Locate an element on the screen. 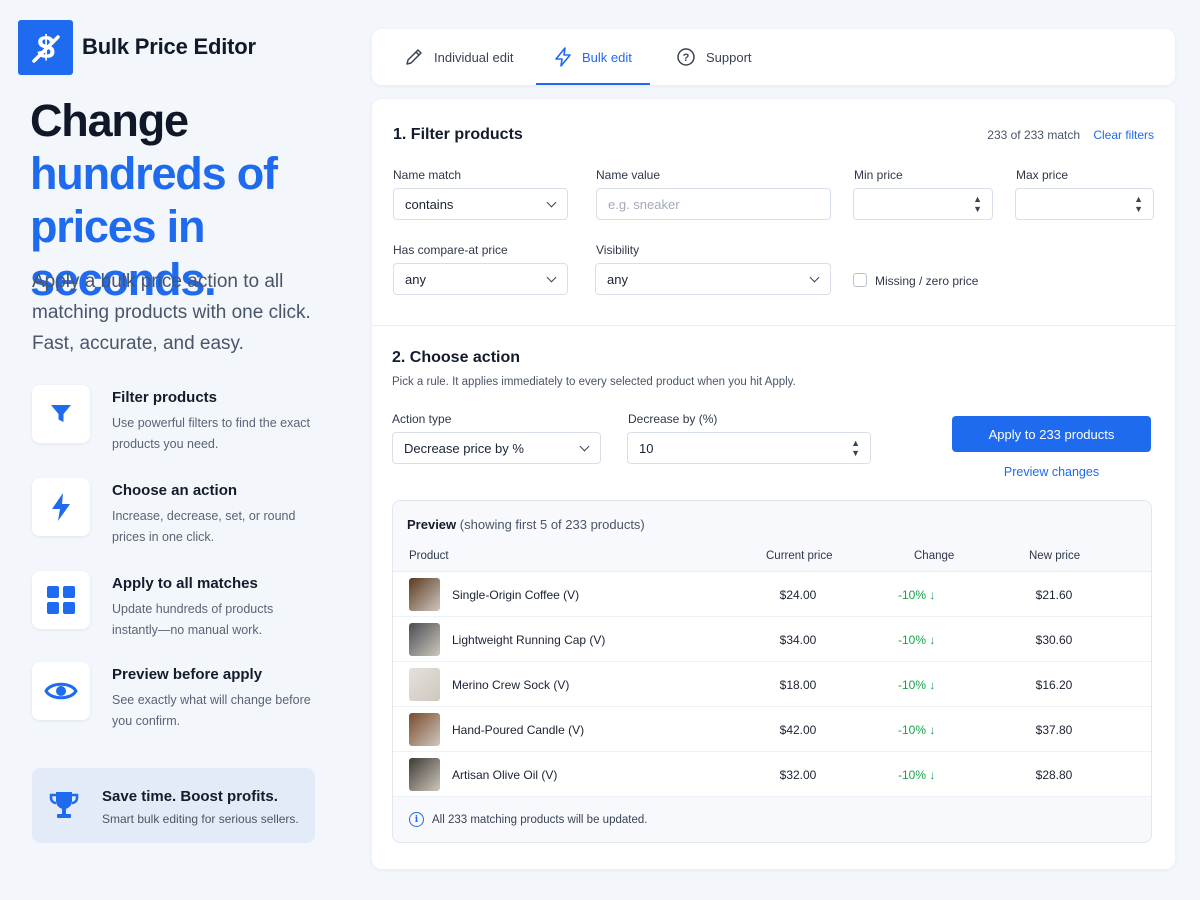  new-price: $28.80 is located at coordinates (1054, 775).